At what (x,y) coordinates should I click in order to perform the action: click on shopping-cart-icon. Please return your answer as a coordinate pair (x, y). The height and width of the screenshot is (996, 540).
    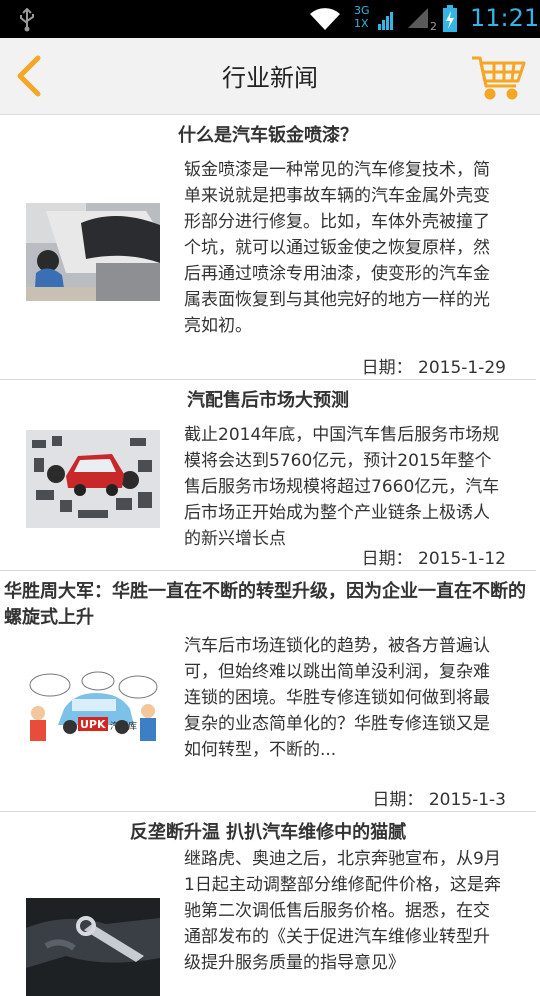
    Looking at the image, I should click on (499, 78).